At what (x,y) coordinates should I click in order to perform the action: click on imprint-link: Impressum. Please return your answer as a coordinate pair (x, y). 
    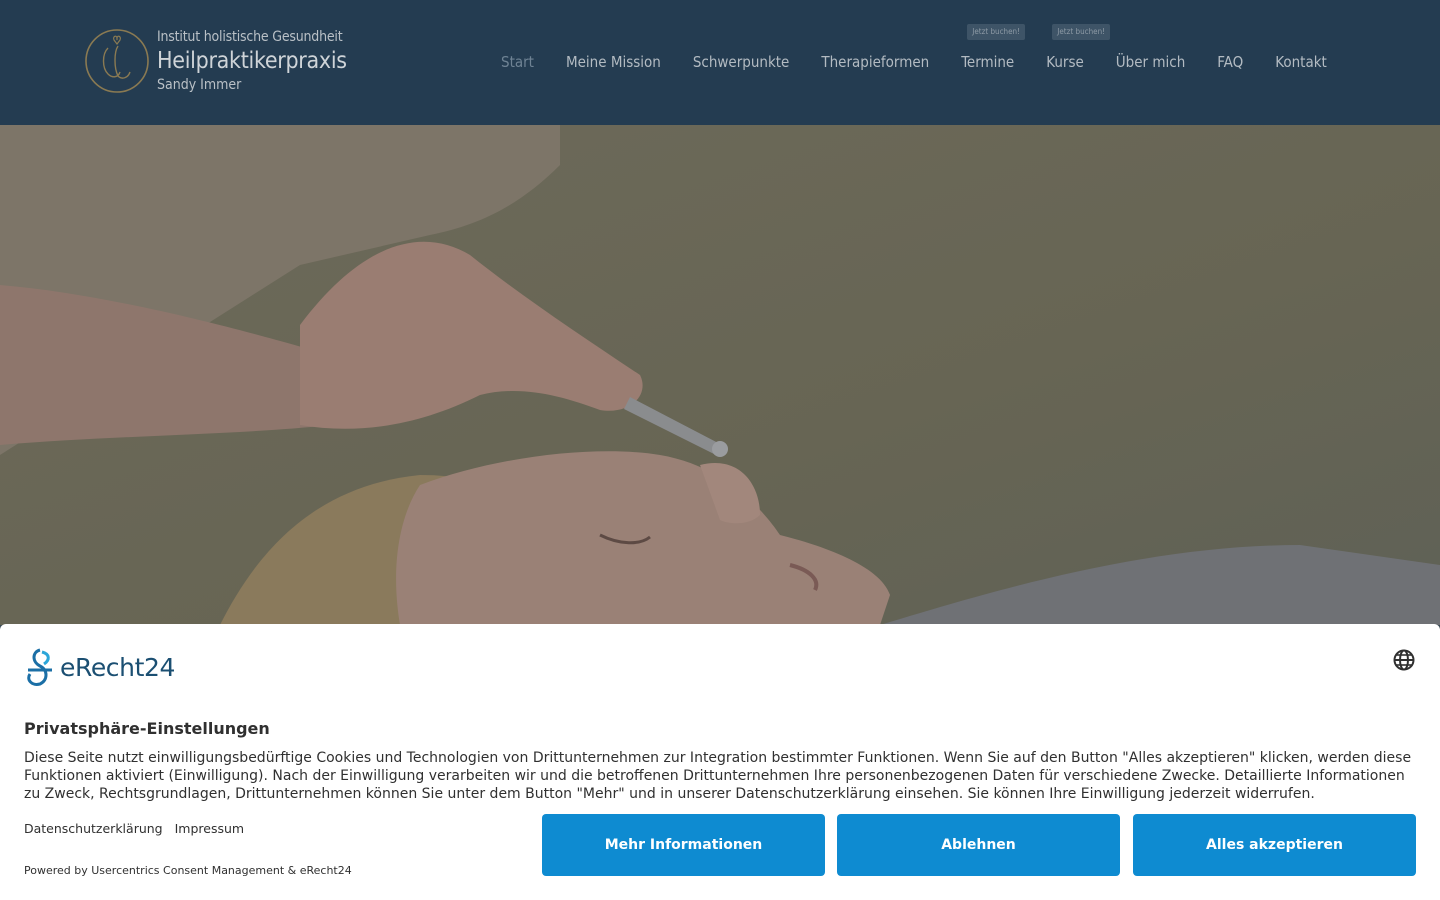
    Looking at the image, I should click on (209, 828).